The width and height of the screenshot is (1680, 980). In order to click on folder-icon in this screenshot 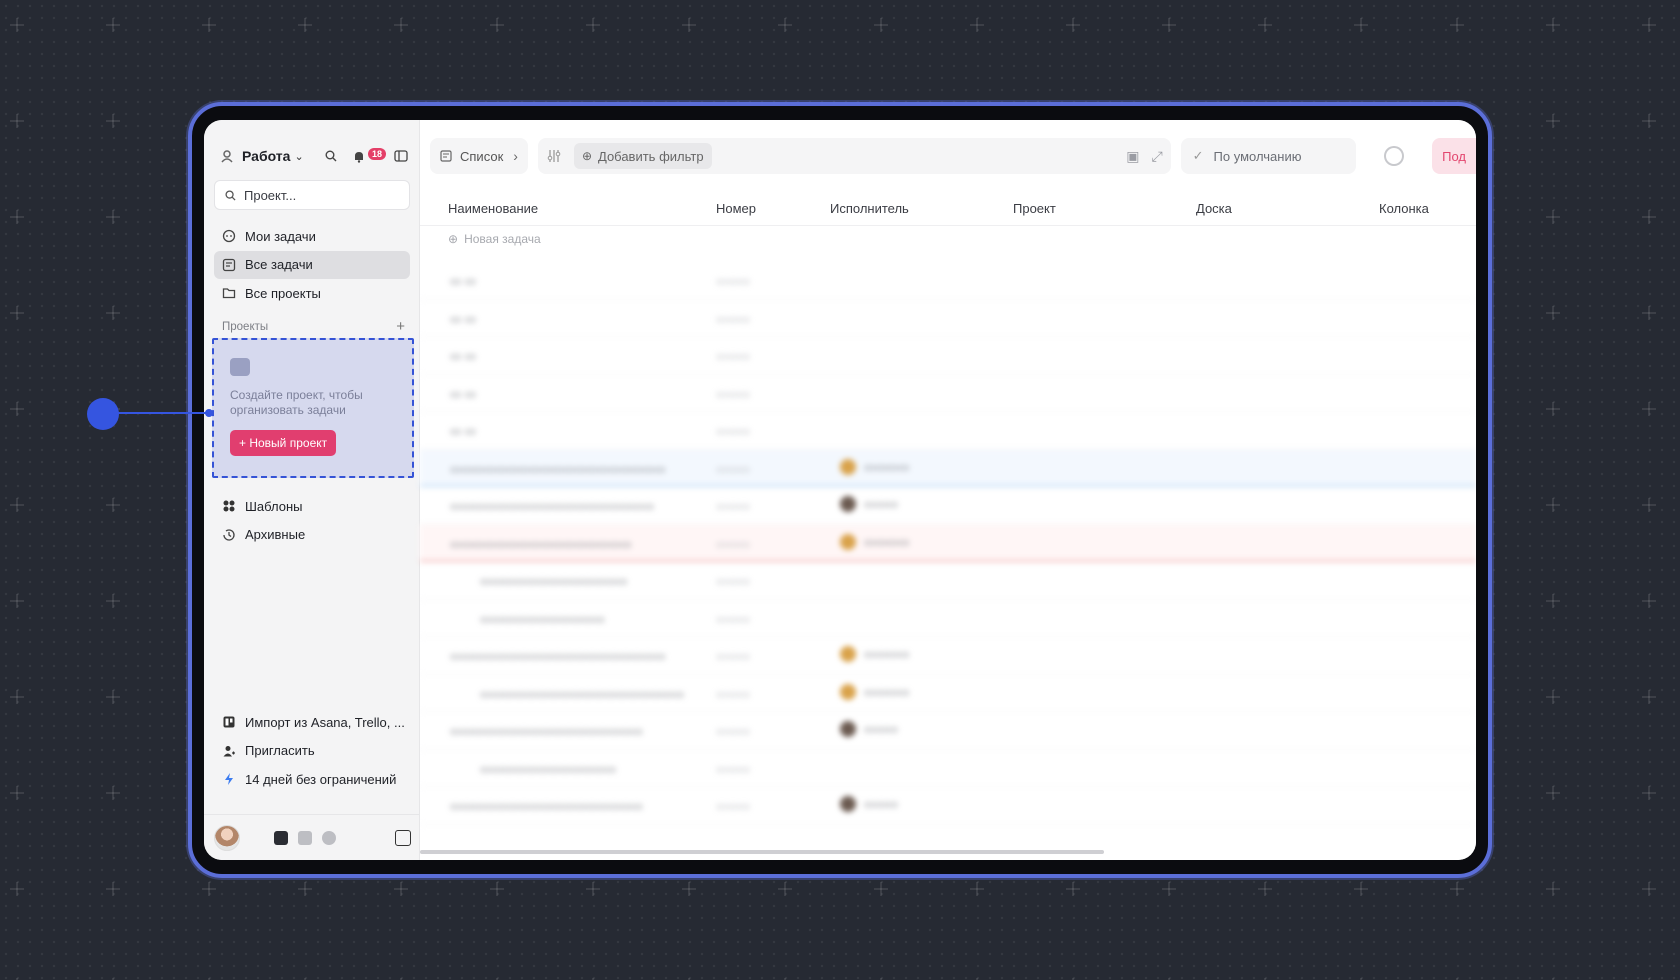, I will do `click(229, 293)`.